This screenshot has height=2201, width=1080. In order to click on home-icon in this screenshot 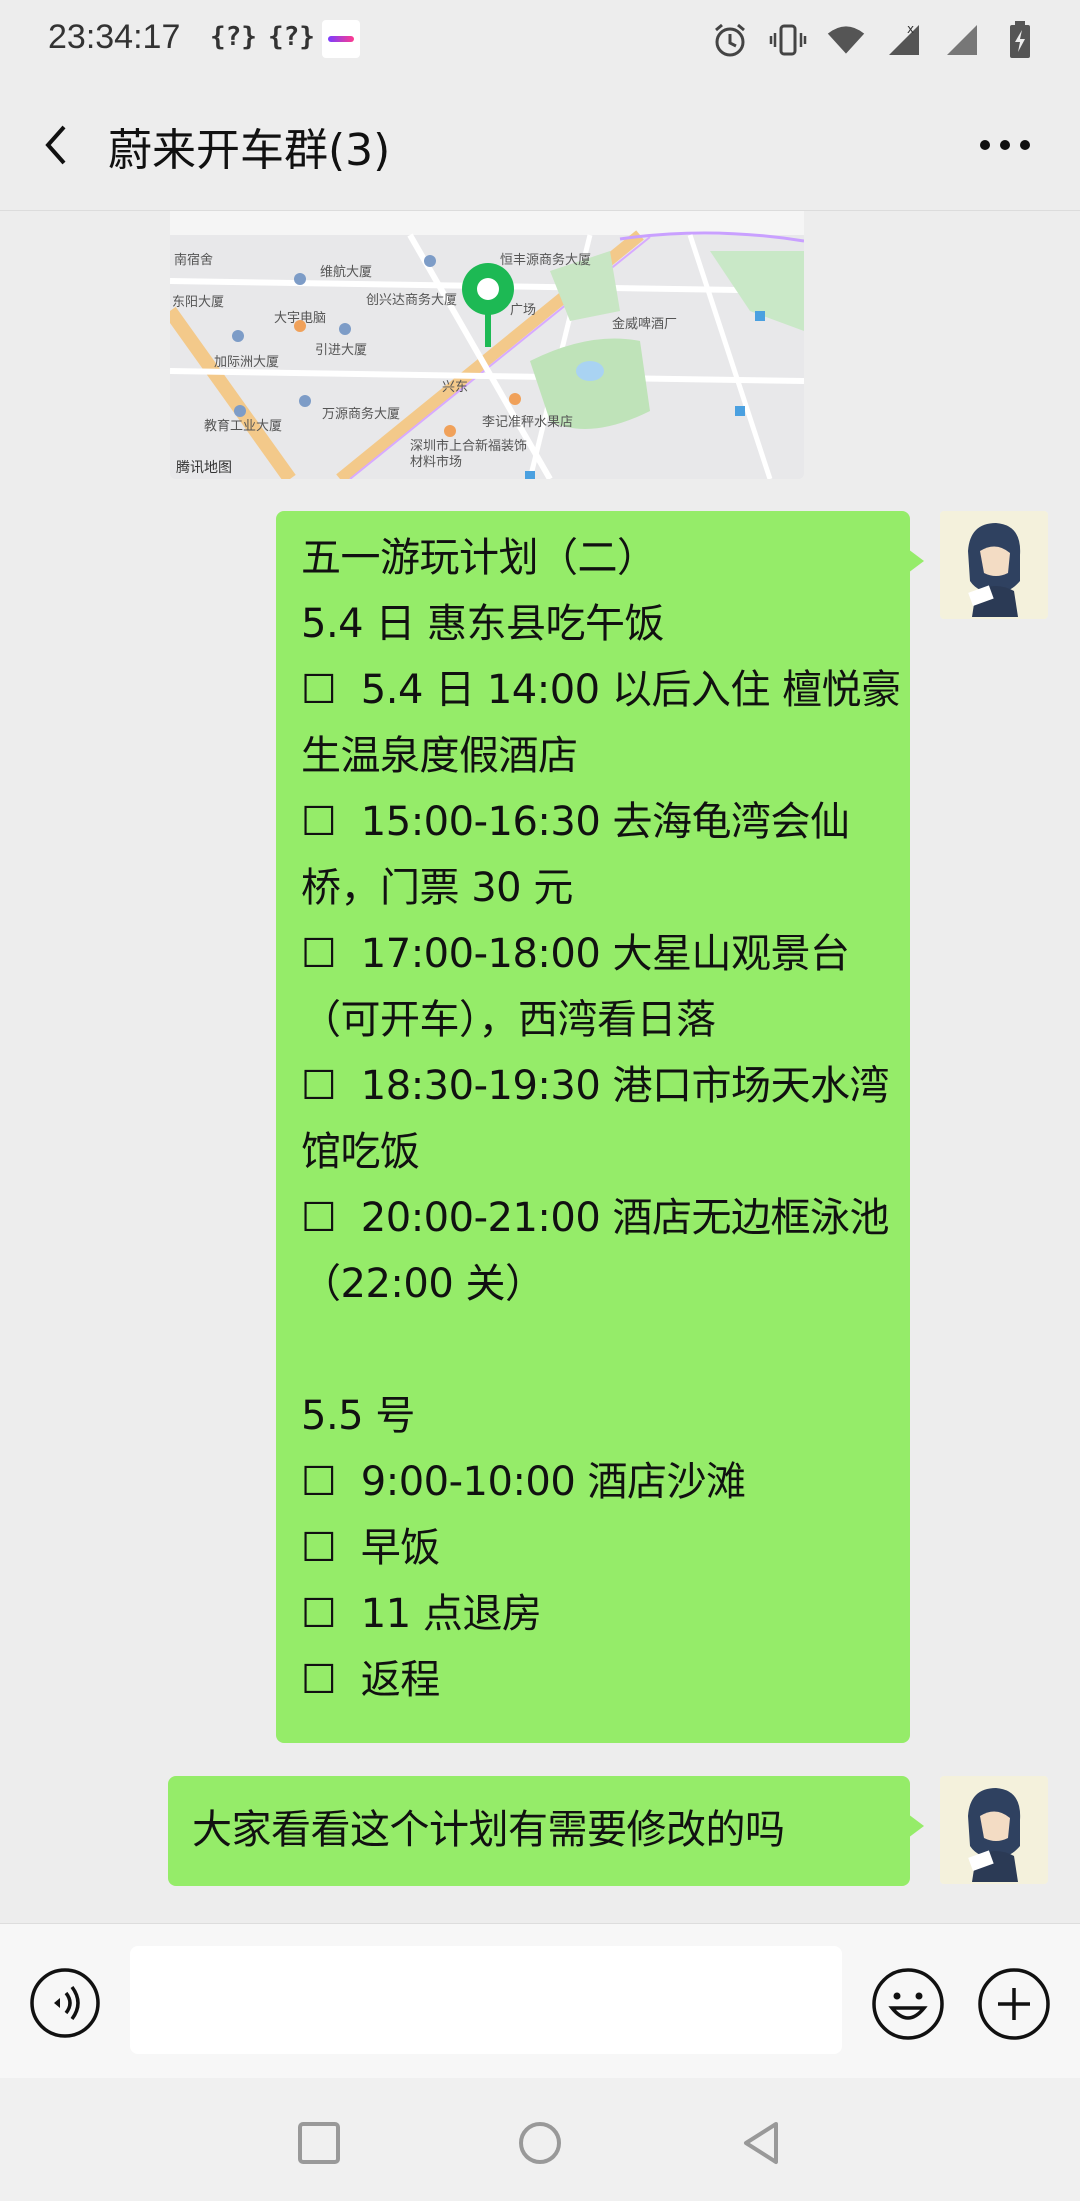, I will do `click(540, 2143)`.